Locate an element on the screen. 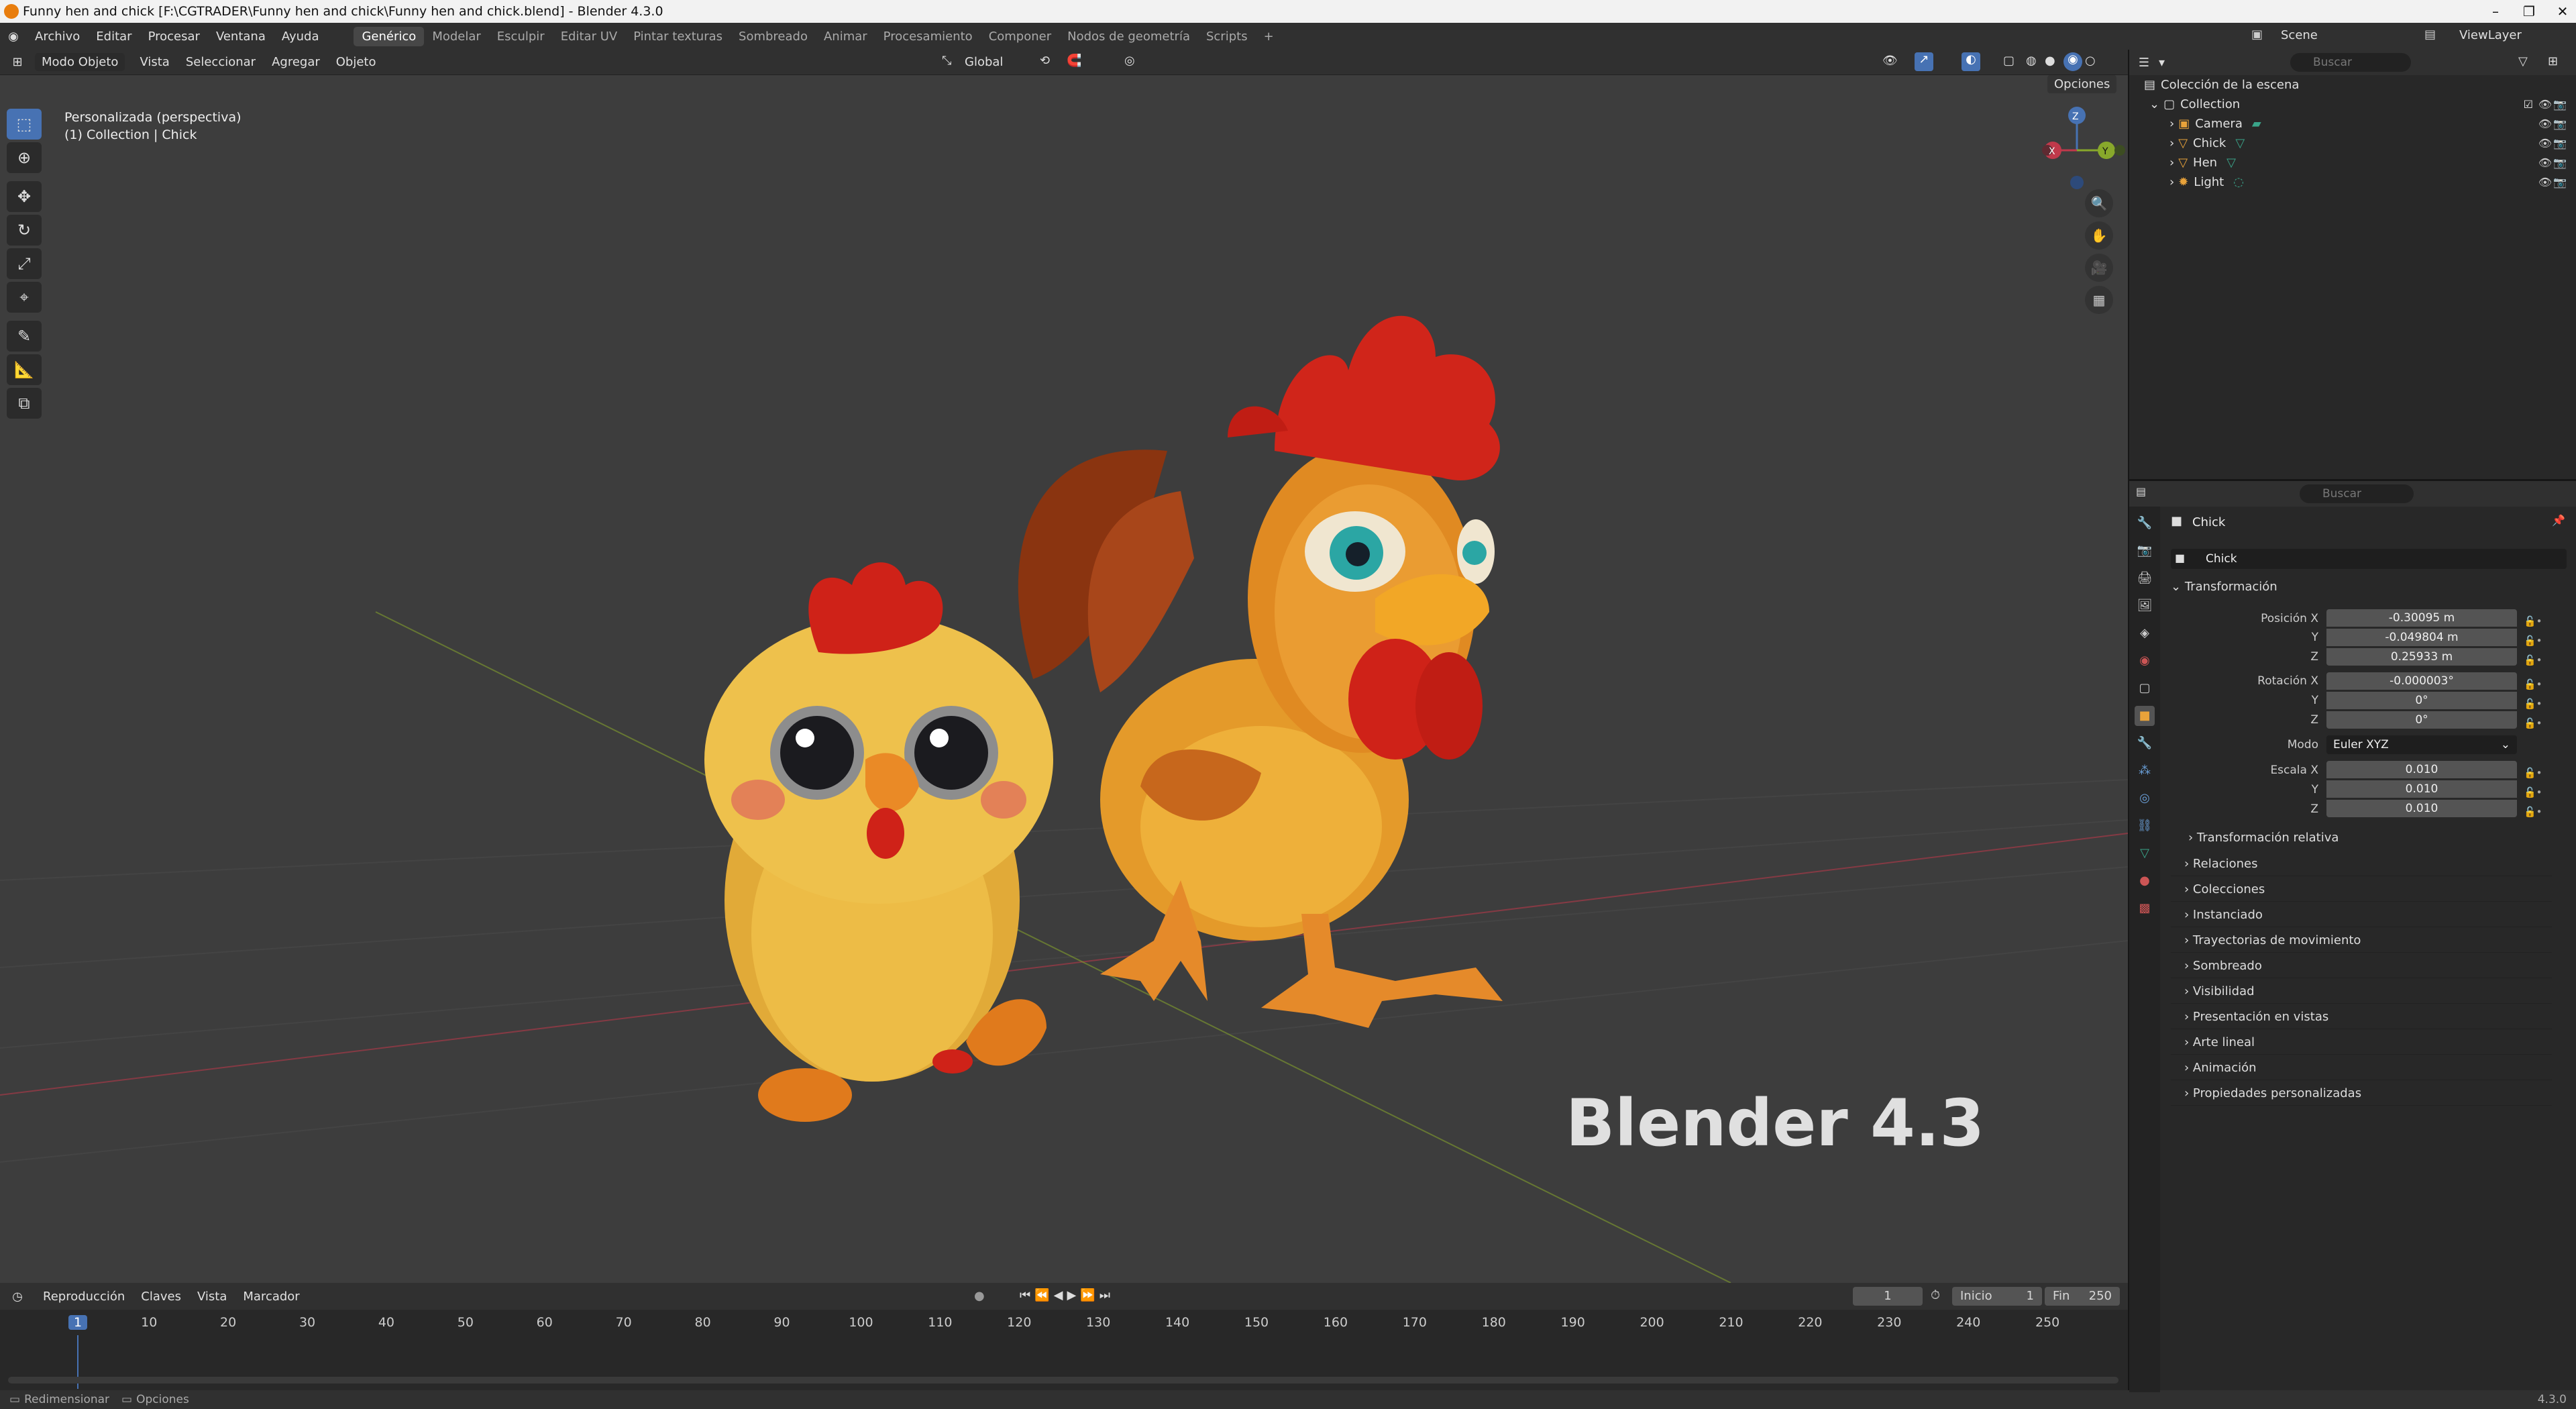  panel-trayectorias-de-movimiento: › Trayectorias de movimiento is located at coordinates (2361, 941).